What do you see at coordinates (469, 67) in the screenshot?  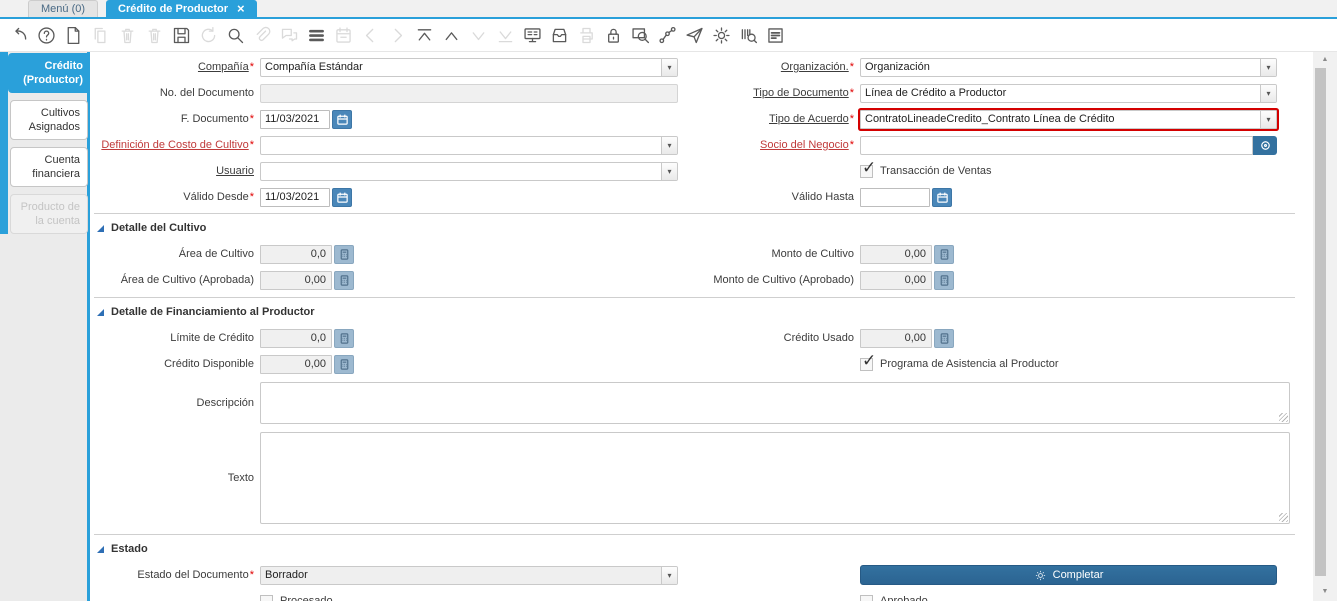 I see `compania-combo: Compañía Estándar ▾` at bounding box center [469, 67].